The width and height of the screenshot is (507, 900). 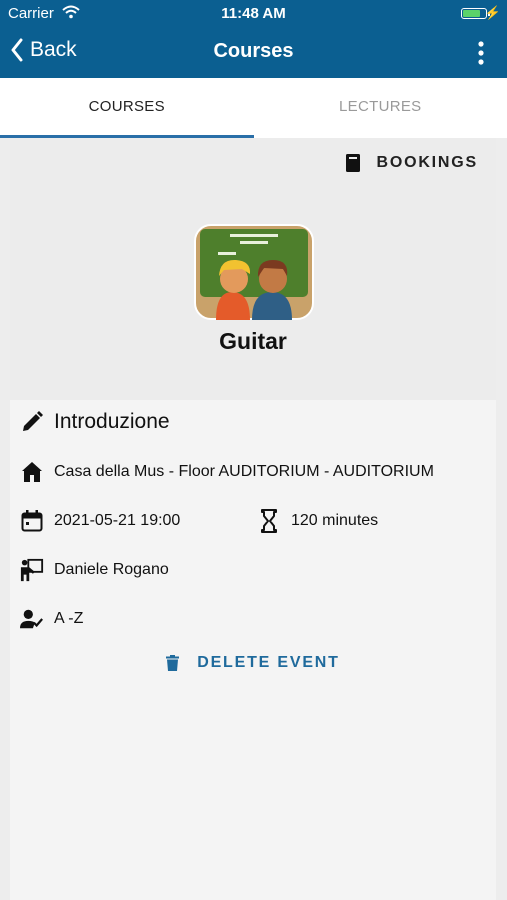 What do you see at coordinates (268, 662) in the screenshot?
I see `delete-event-label: DELETE EVENT` at bounding box center [268, 662].